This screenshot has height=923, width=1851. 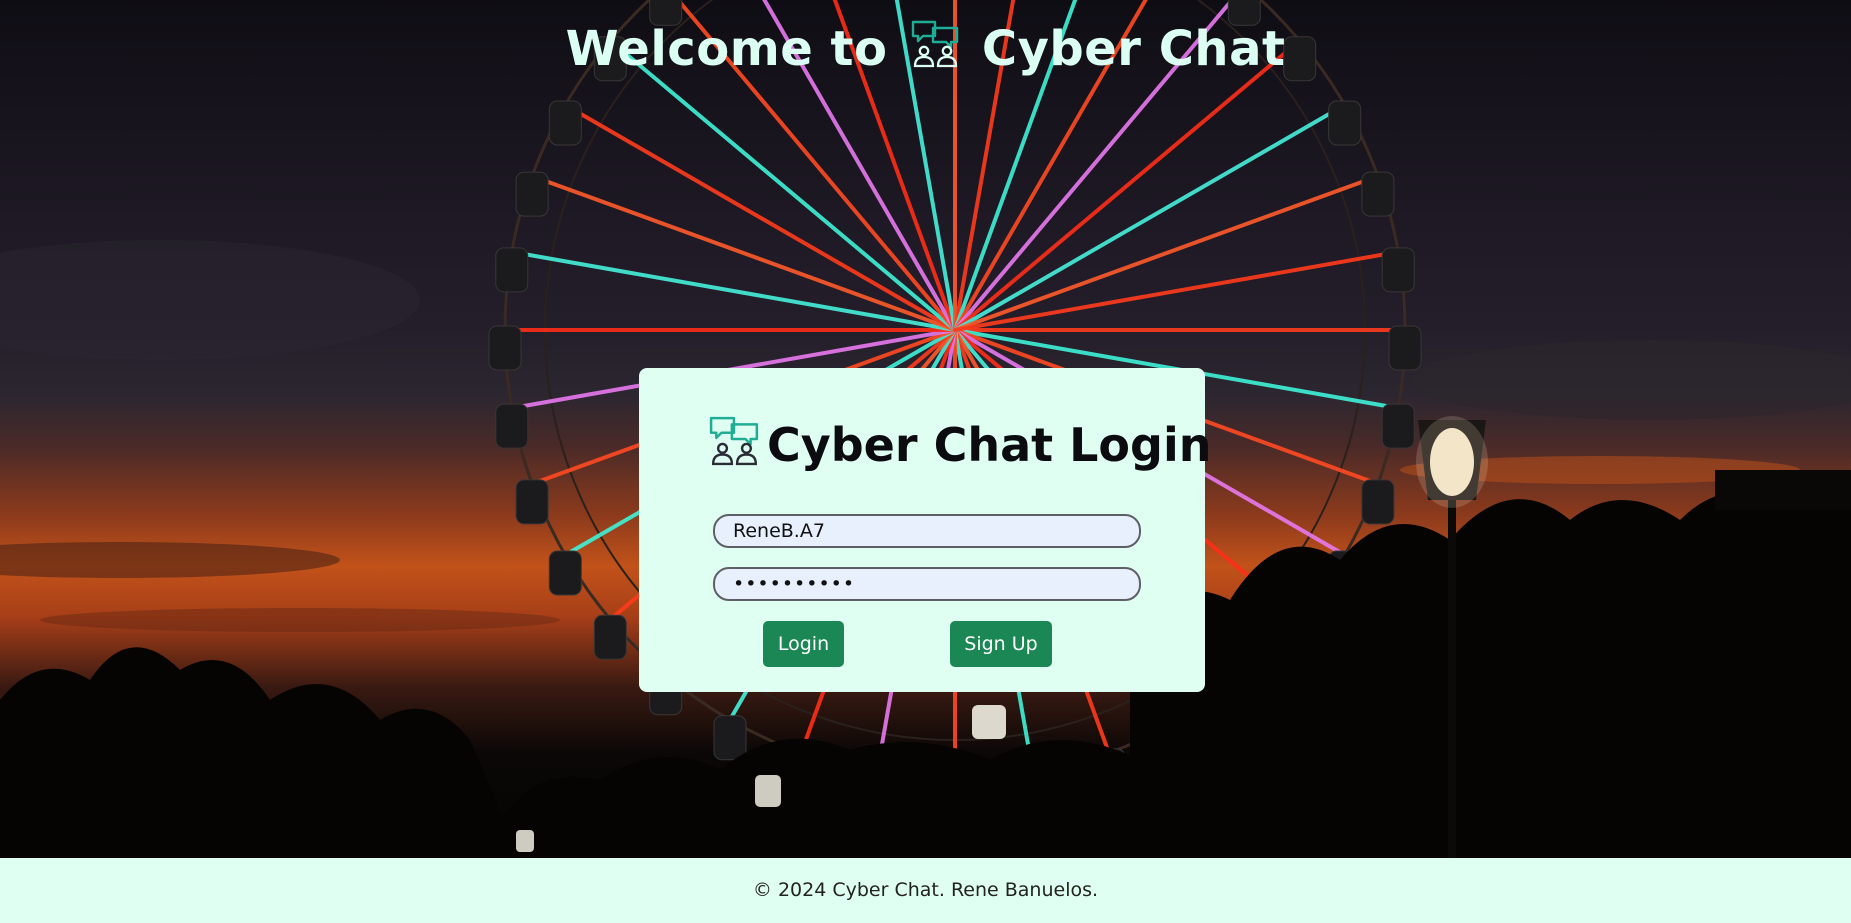 I want to click on login-button: Login, so click(x=803, y=644).